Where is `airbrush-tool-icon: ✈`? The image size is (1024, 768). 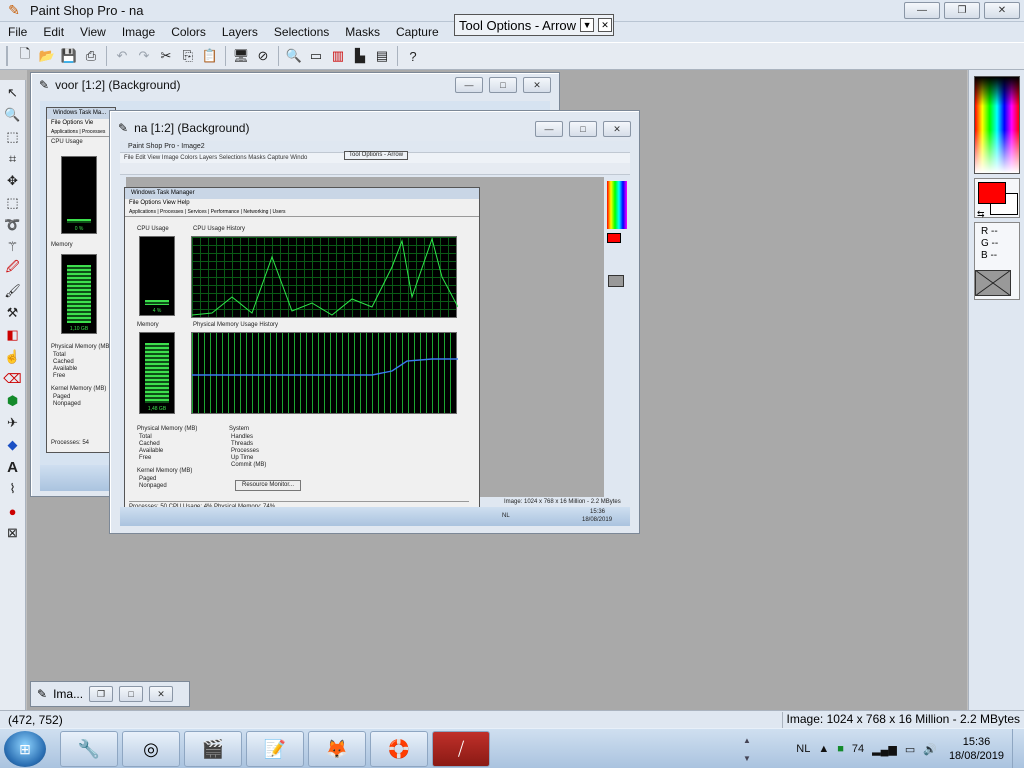 airbrush-tool-icon: ✈ is located at coordinates (13, 423).